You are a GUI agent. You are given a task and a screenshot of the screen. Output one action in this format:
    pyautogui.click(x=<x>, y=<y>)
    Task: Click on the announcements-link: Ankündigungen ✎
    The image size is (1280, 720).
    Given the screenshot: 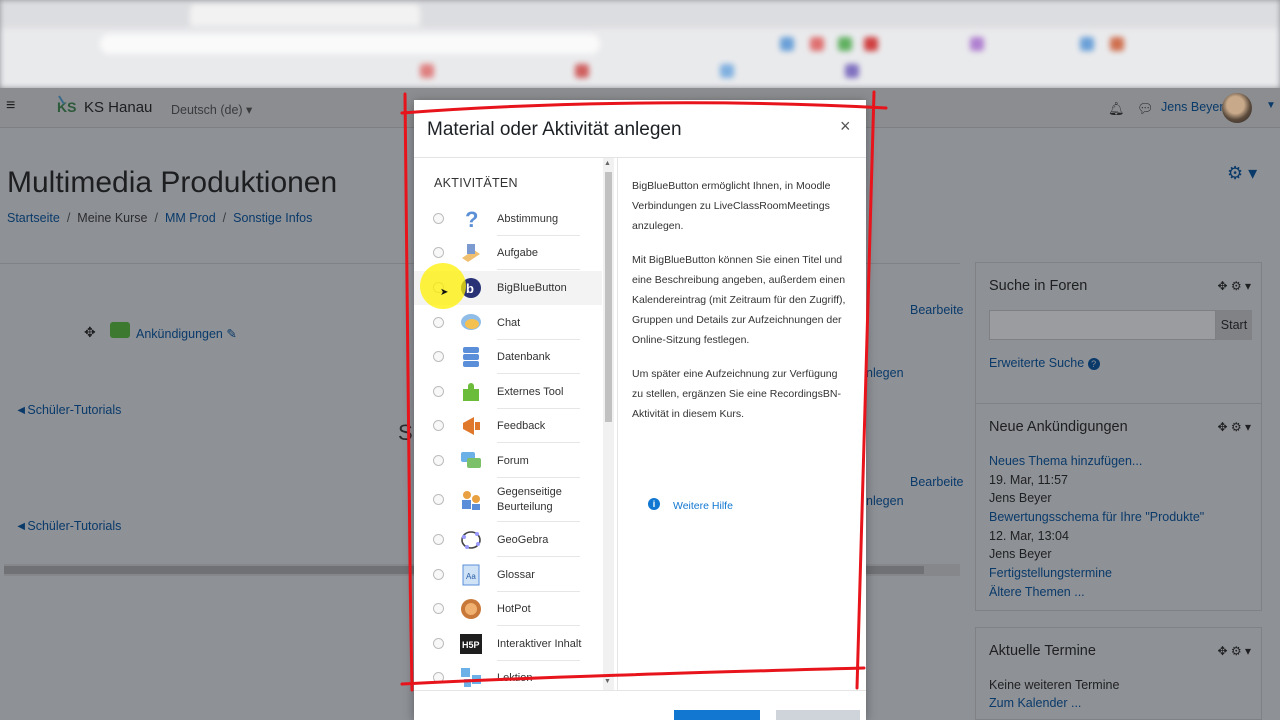 What is the action you would take?
    pyautogui.click(x=186, y=333)
    